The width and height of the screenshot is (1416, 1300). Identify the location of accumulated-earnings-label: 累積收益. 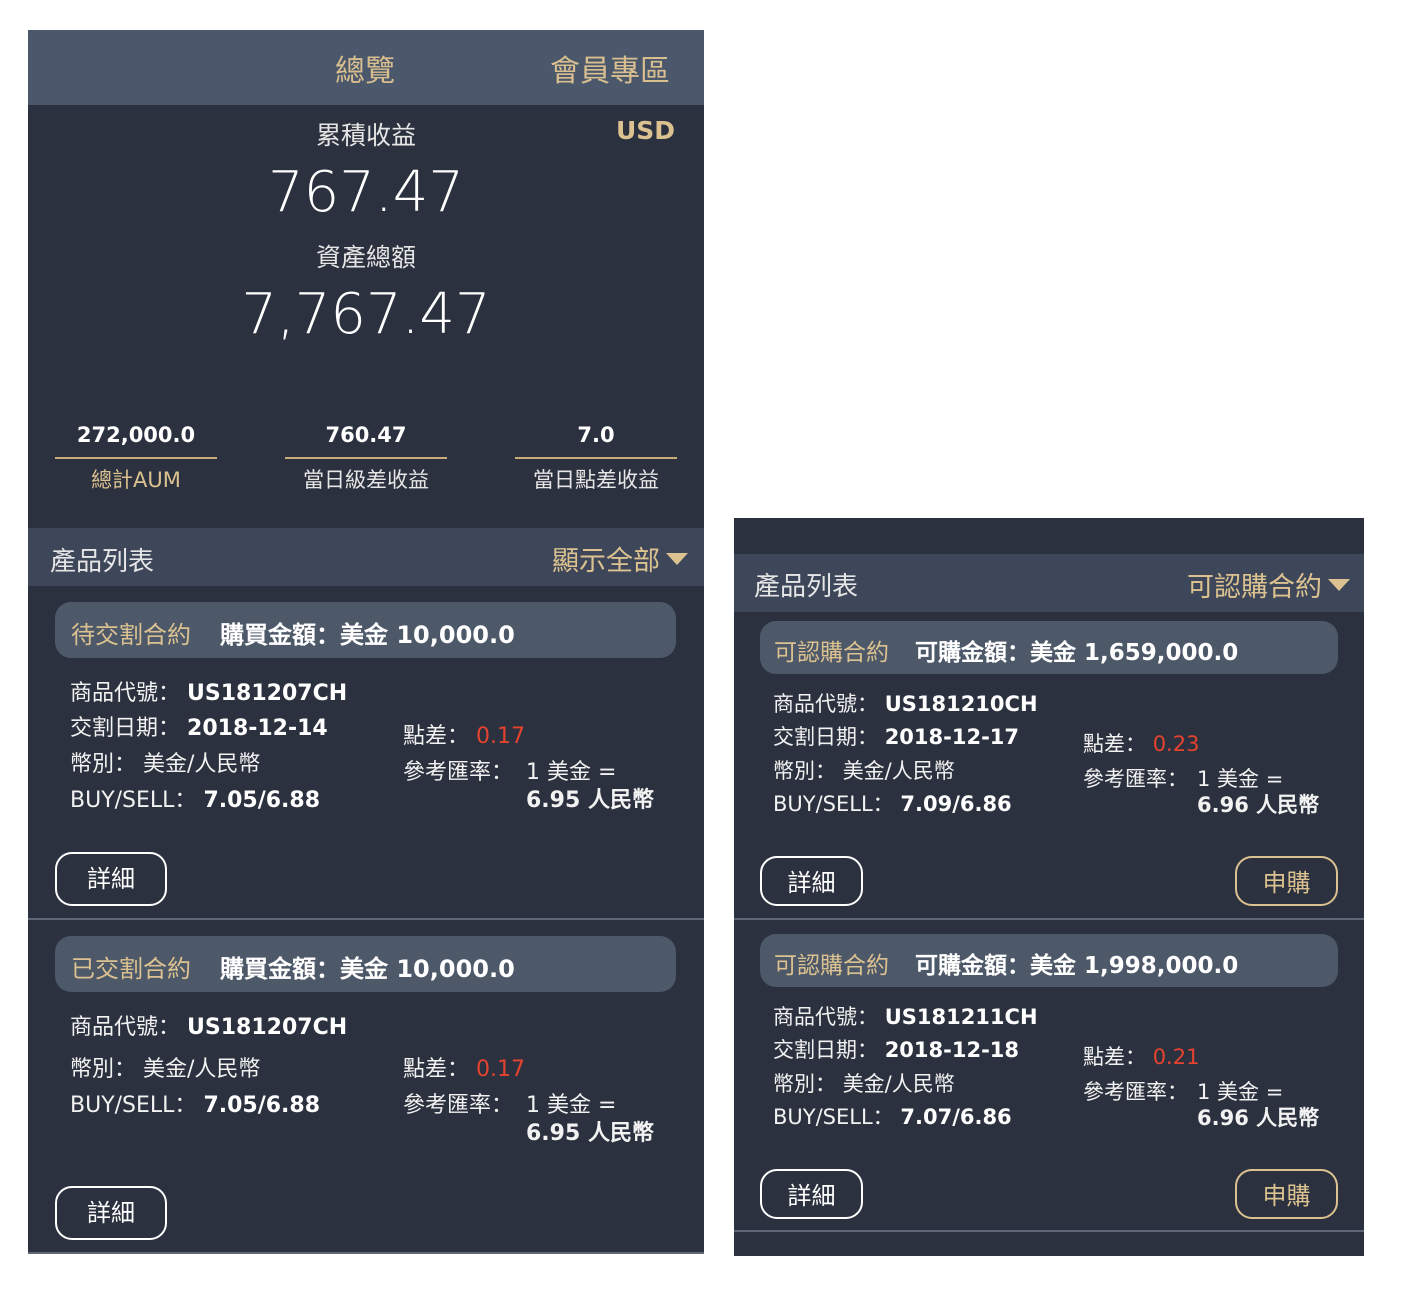
(365, 135).